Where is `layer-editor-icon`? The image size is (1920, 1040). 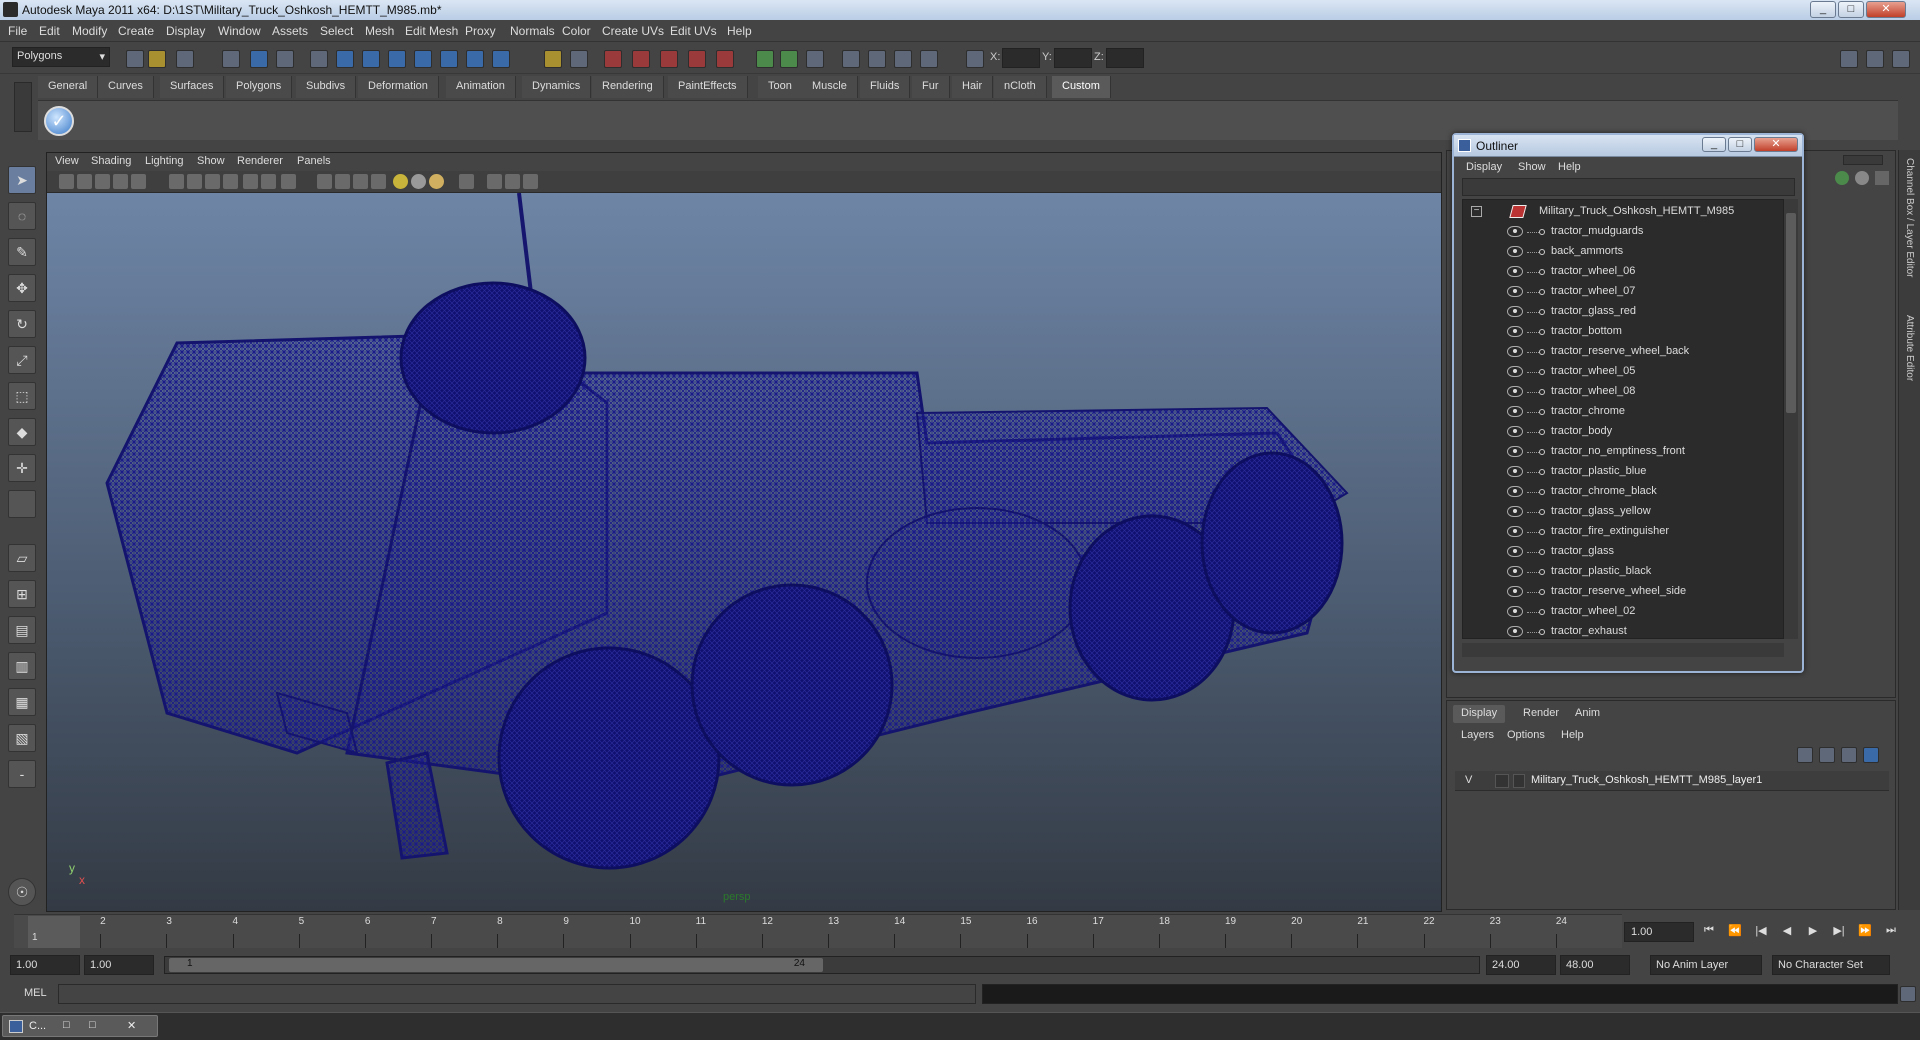 layer-editor-icon is located at coordinates (1862, 178).